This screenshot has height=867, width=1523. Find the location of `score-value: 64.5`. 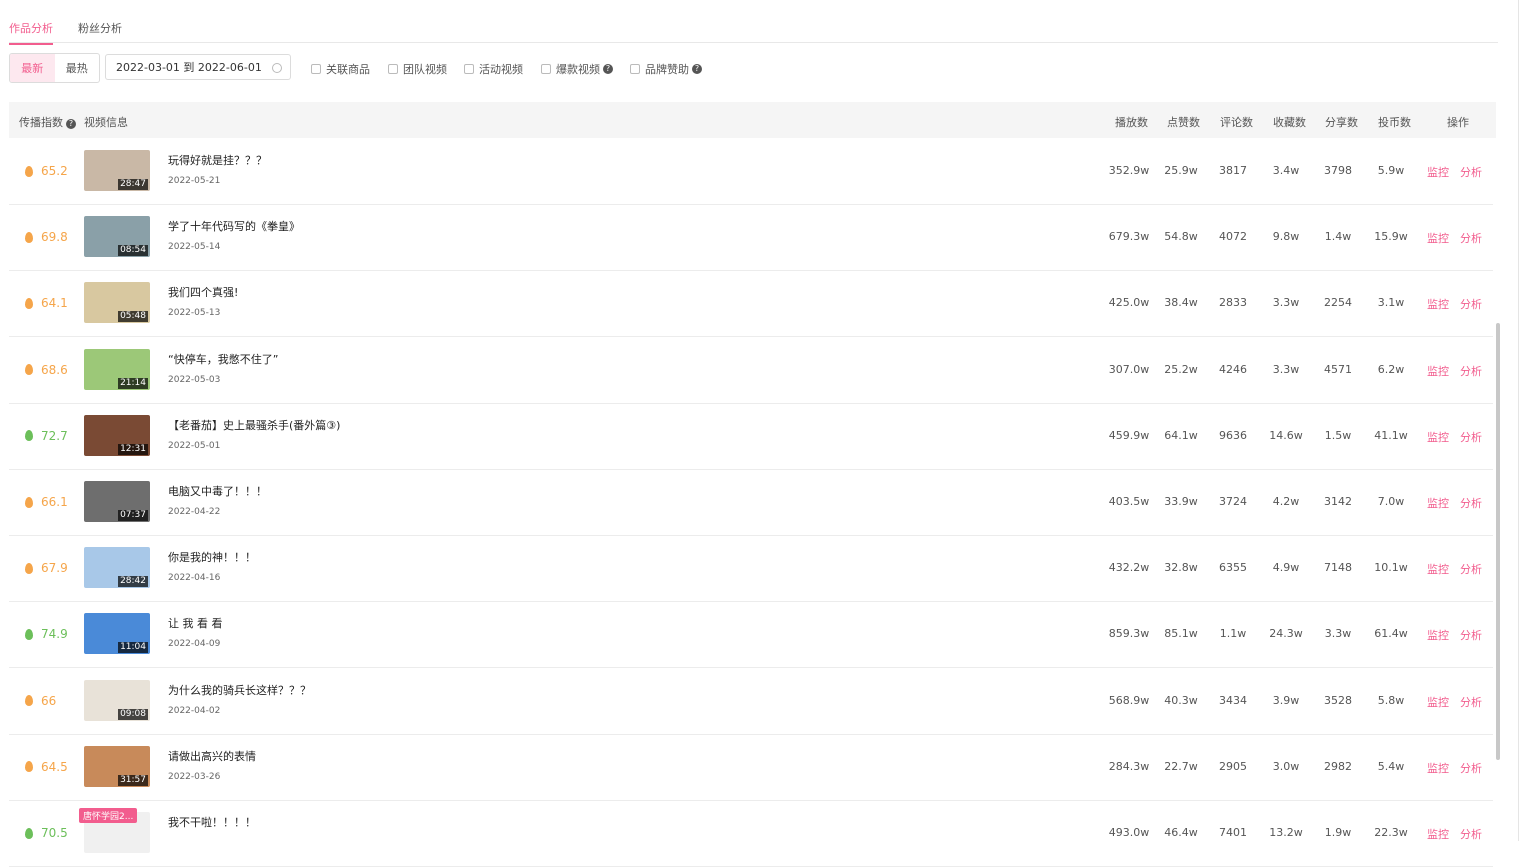

score-value: 64.5 is located at coordinates (54, 766).